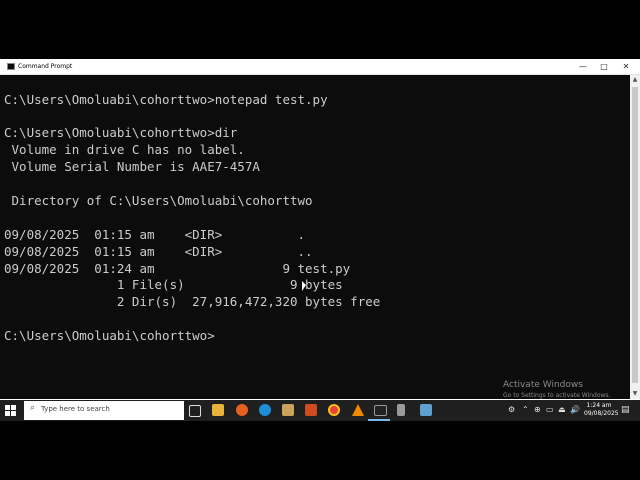 Image resolution: width=640 pixels, height=480 pixels. Describe the element at coordinates (599, 405) in the screenshot. I see `clock-time: 1:24 am` at that location.